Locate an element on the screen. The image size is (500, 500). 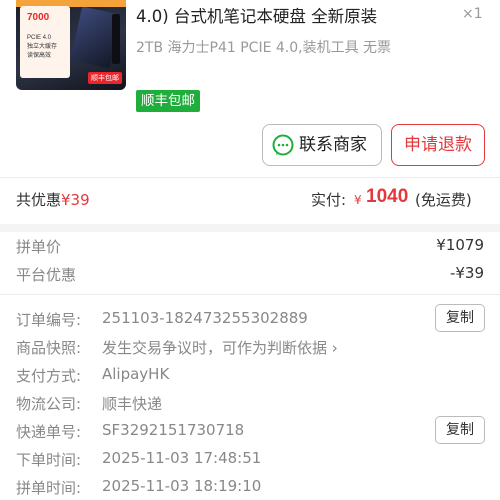
snapshot-text: 发生交易争议时，可作为判断依据 is located at coordinates (215, 348).